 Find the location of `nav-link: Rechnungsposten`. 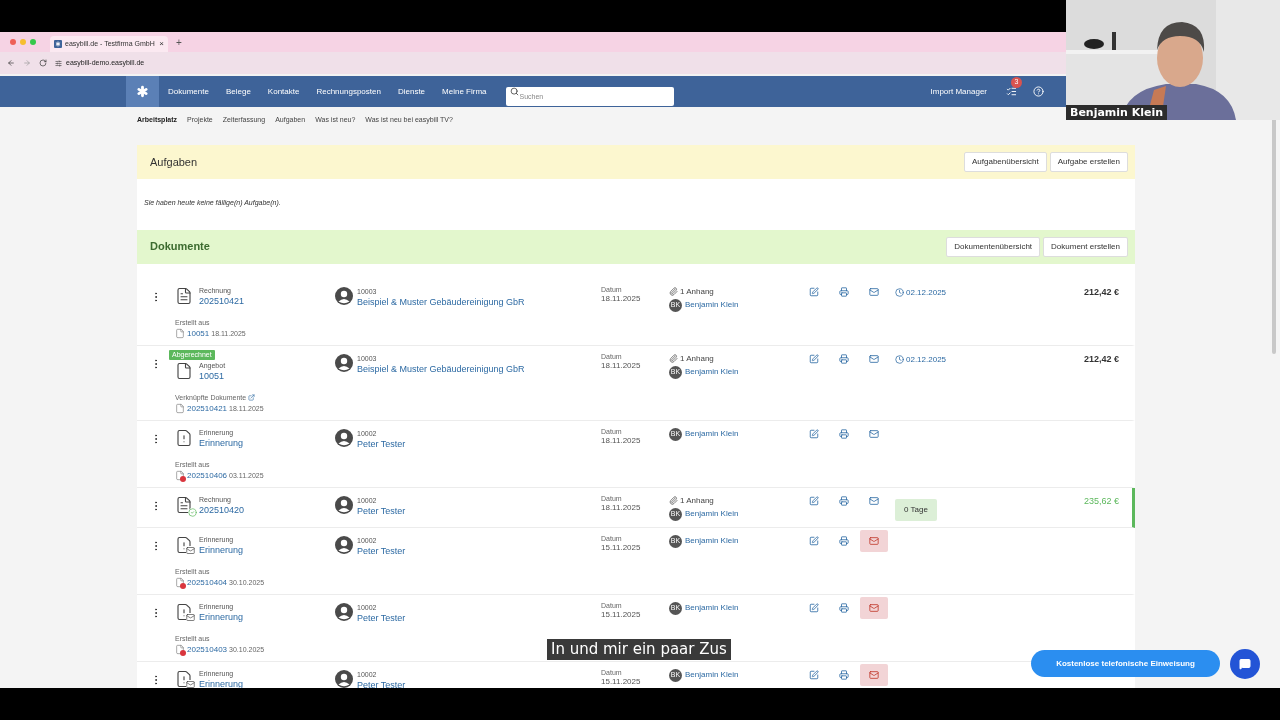

nav-link: Rechnungsposten is located at coordinates (348, 91).